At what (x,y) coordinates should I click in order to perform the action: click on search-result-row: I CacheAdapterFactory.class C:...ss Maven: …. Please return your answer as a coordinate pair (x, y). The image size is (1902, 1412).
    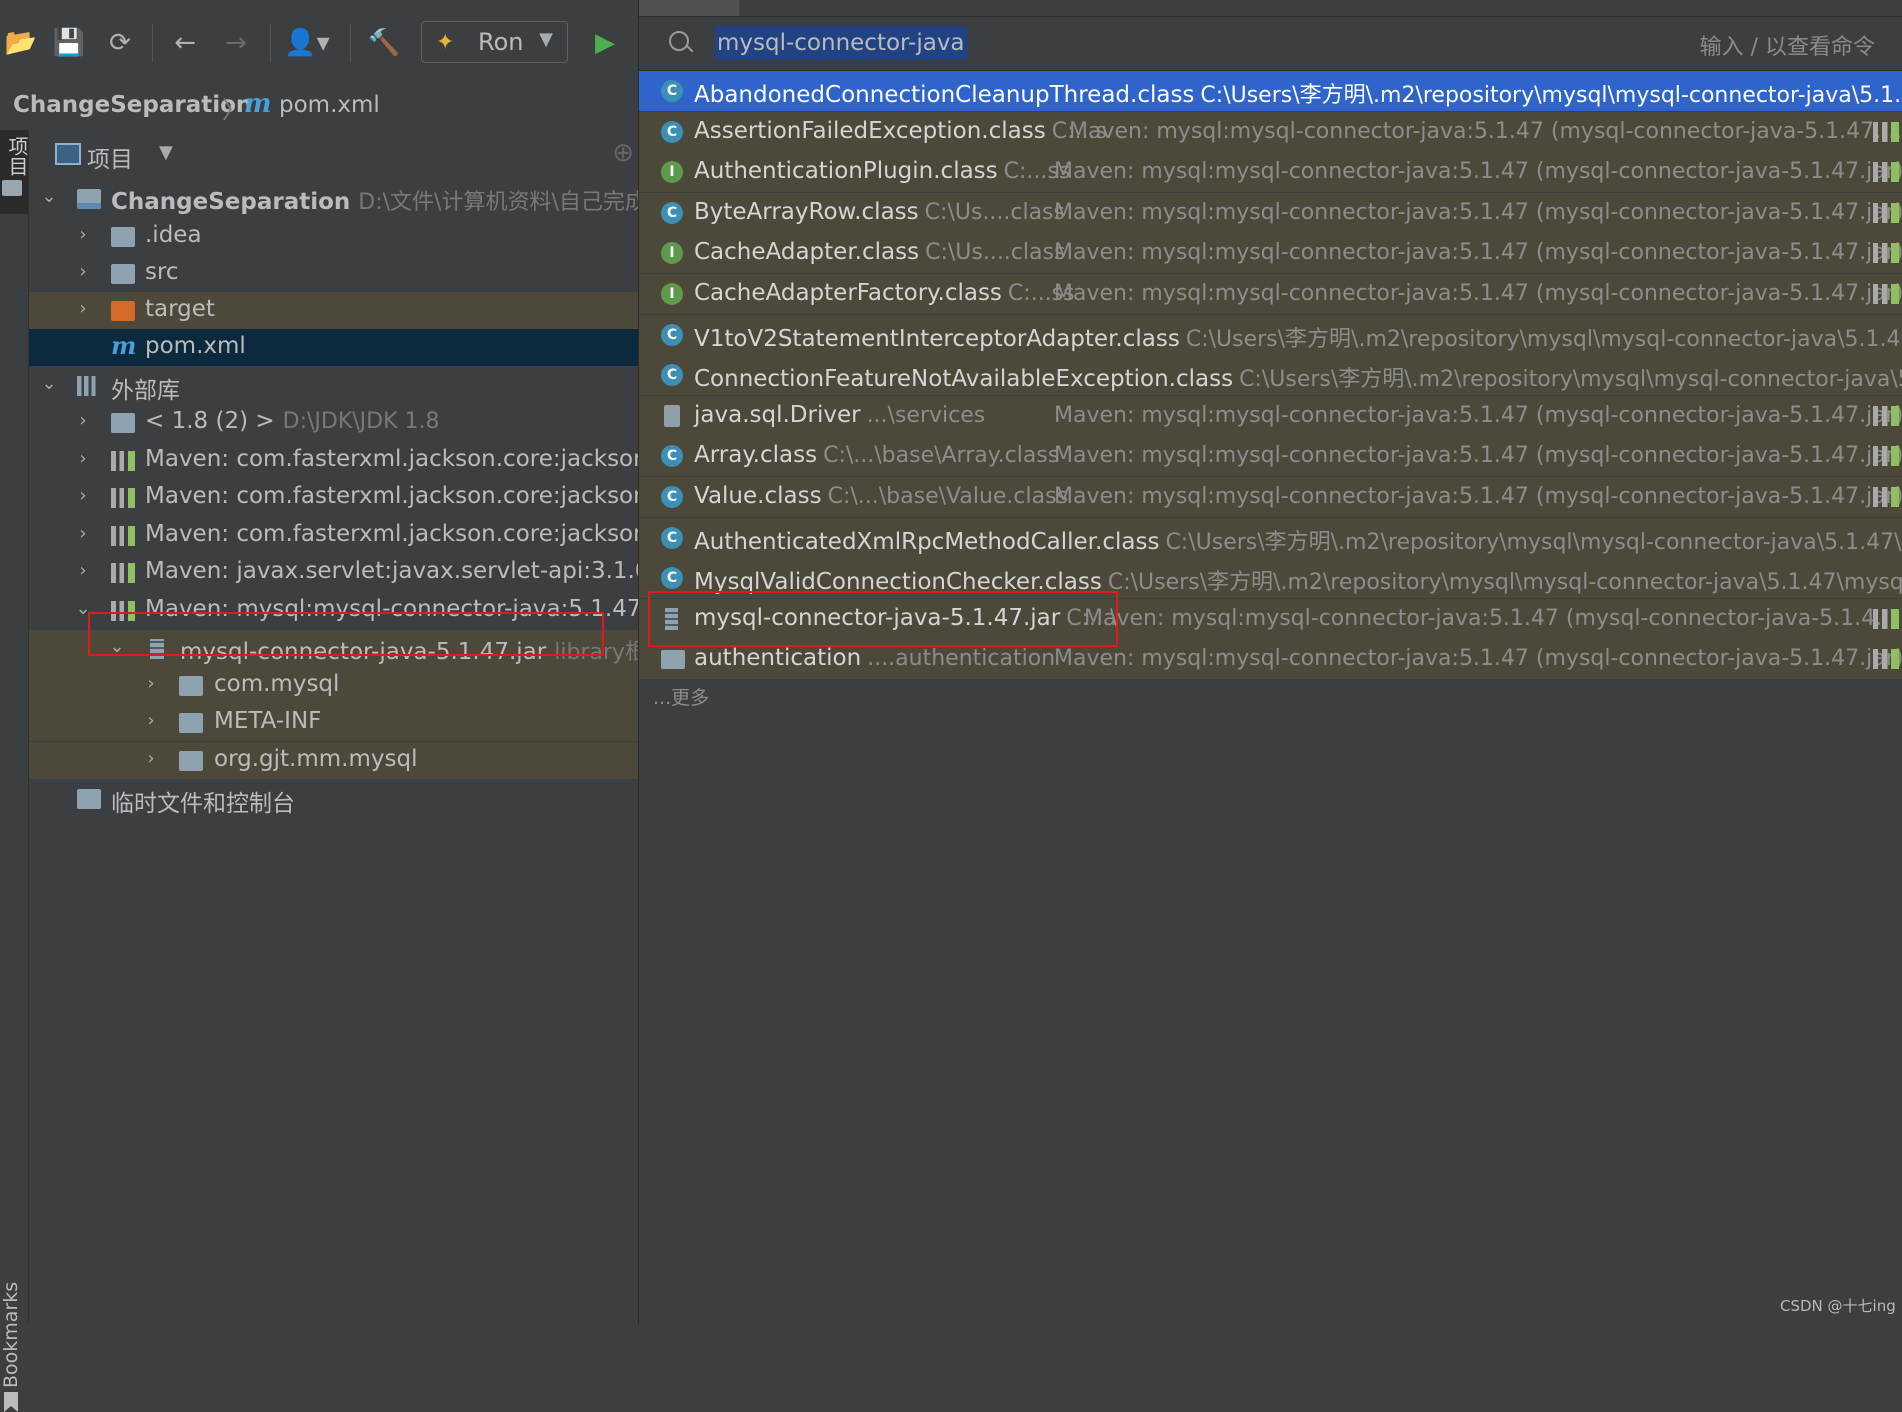
    Looking at the image, I should click on (1270, 294).